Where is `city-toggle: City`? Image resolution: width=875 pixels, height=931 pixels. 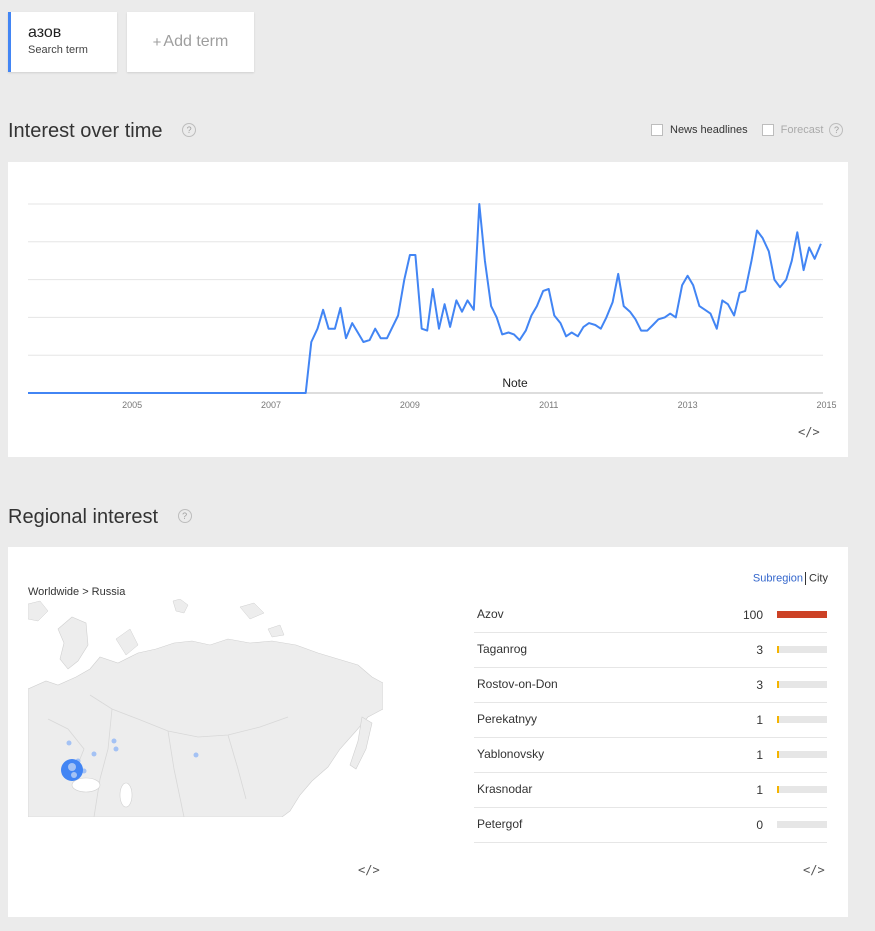
city-toggle: City is located at coordinates (818, 578).